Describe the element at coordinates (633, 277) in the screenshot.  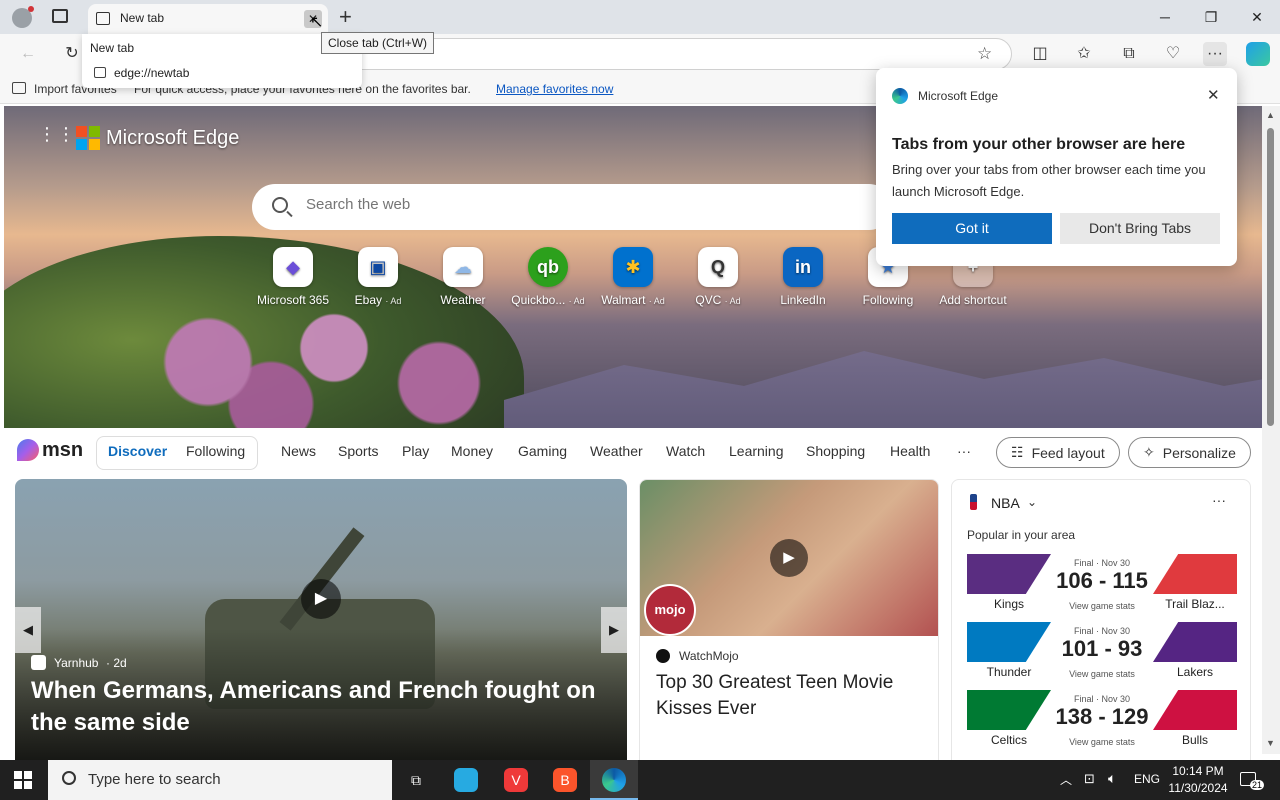
I see `quicklink-walmart: ✱ Walmart · Ad` at that location.